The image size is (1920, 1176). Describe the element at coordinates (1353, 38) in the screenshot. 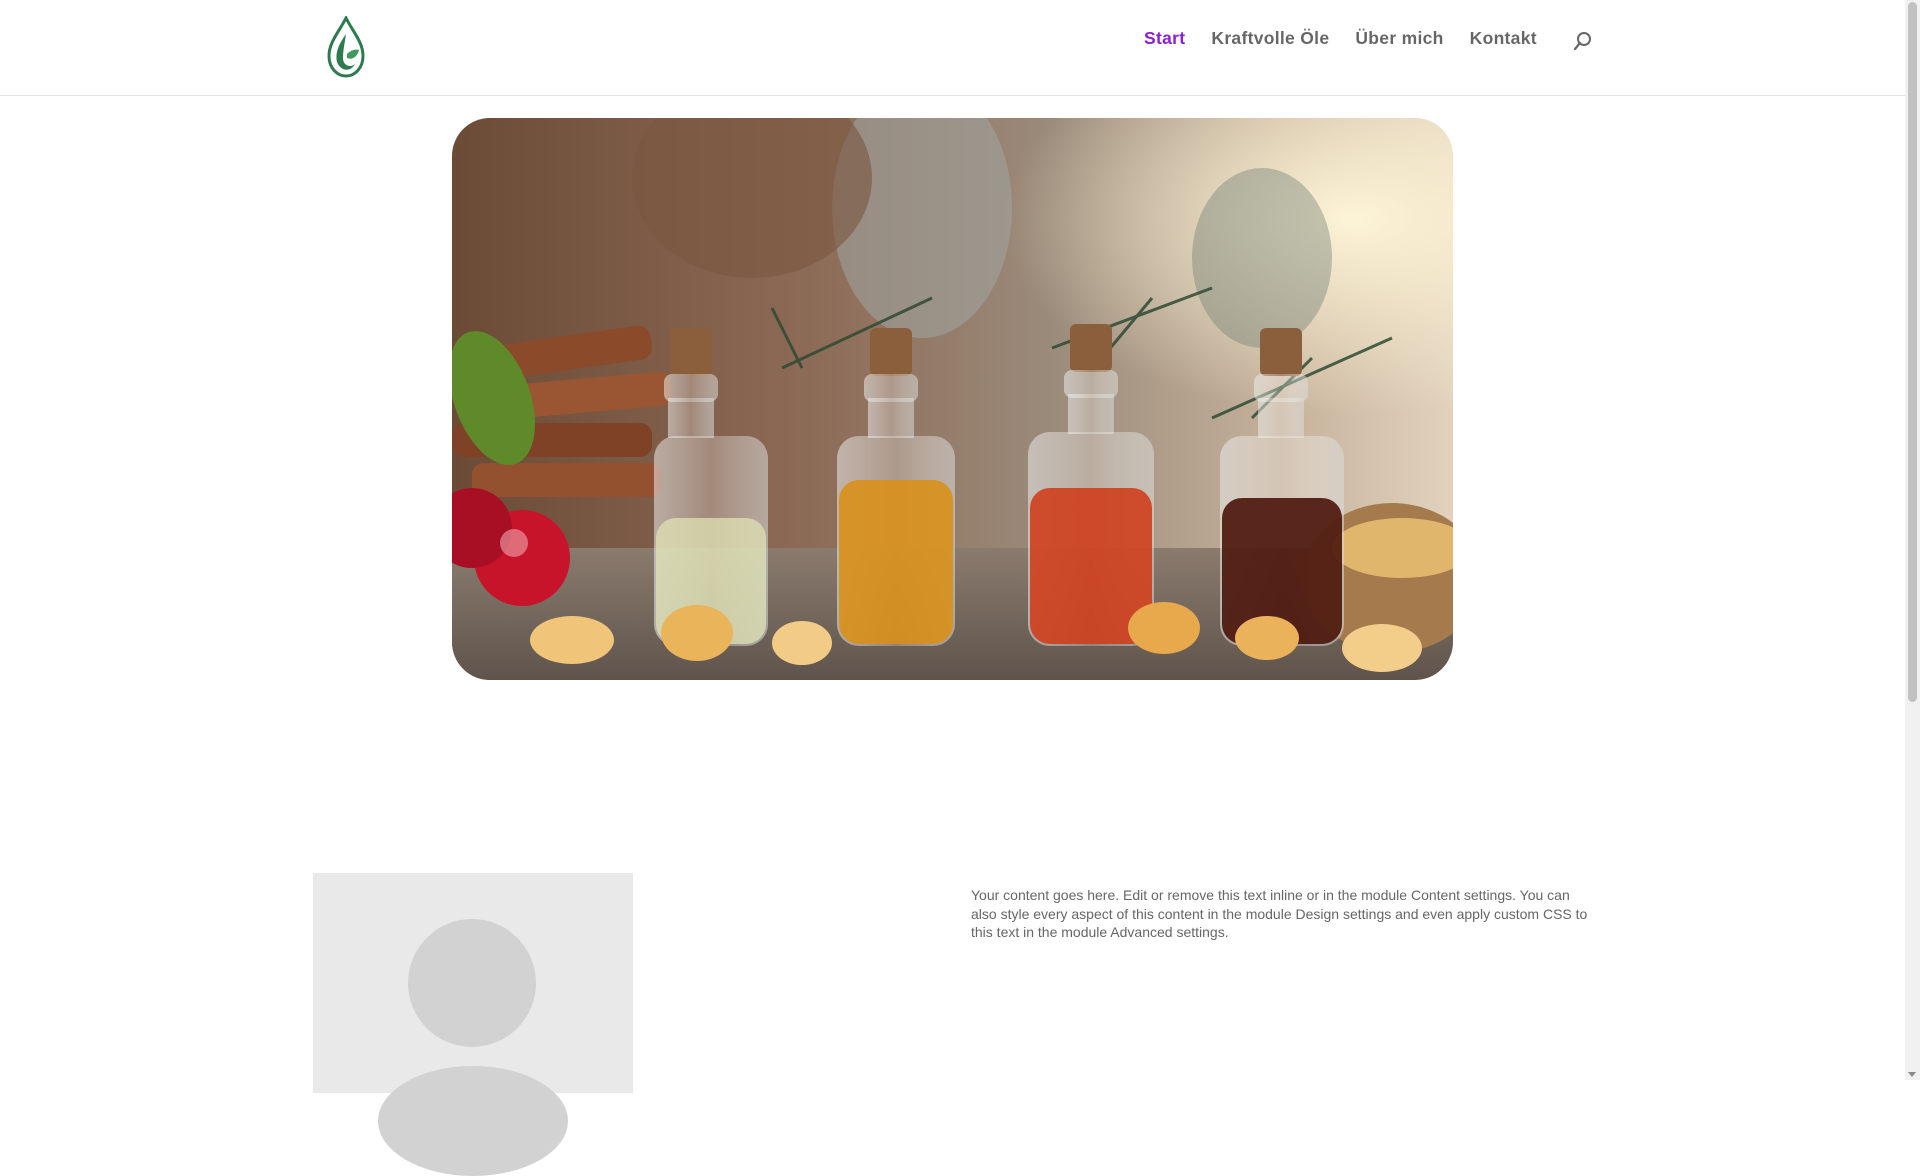

I see `main-nav: Start Kraftvolle Öle Über mich Kontakt` at that location.